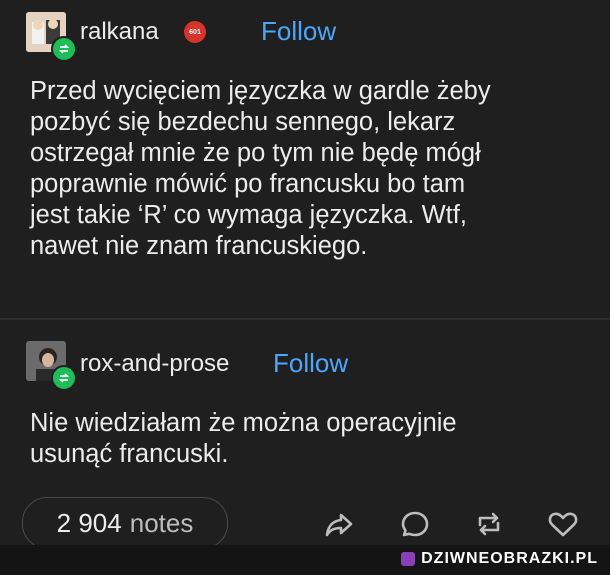  I want to click on reply-line: usunąć francuski., so click(129, 454).